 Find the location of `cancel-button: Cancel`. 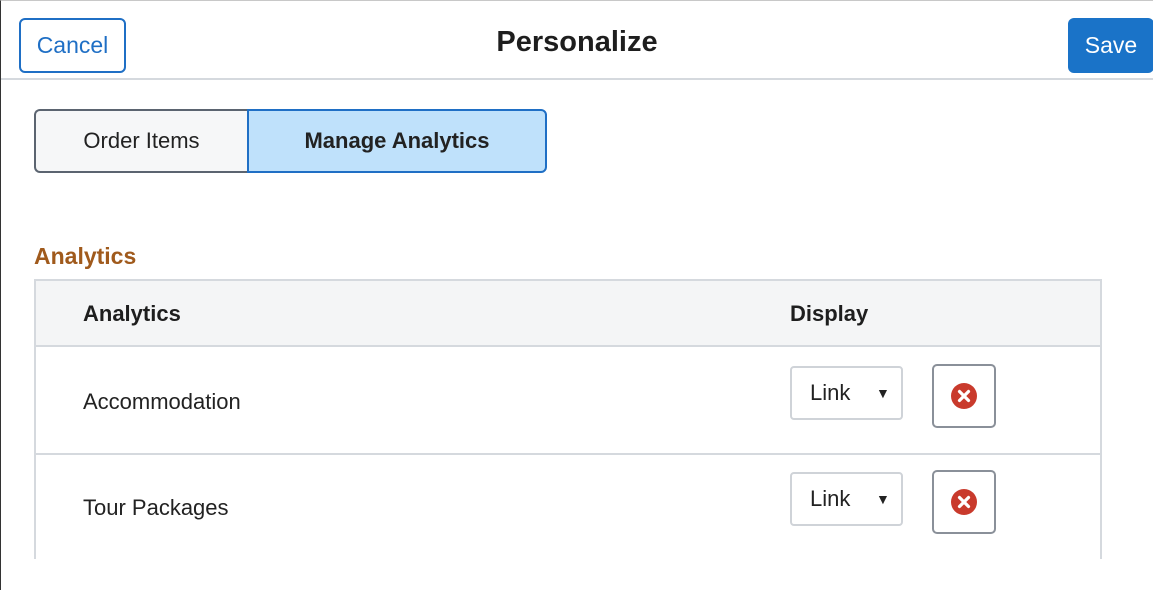

cancel-button: Cancel is located at coordinates (72, 45).